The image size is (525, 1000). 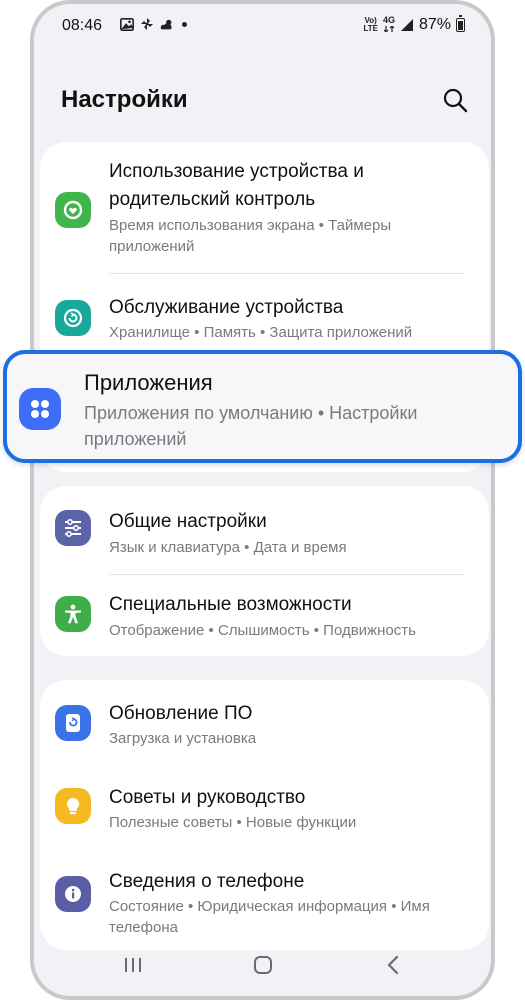 I want to click on battery-icon, so click(x=460, y=23).